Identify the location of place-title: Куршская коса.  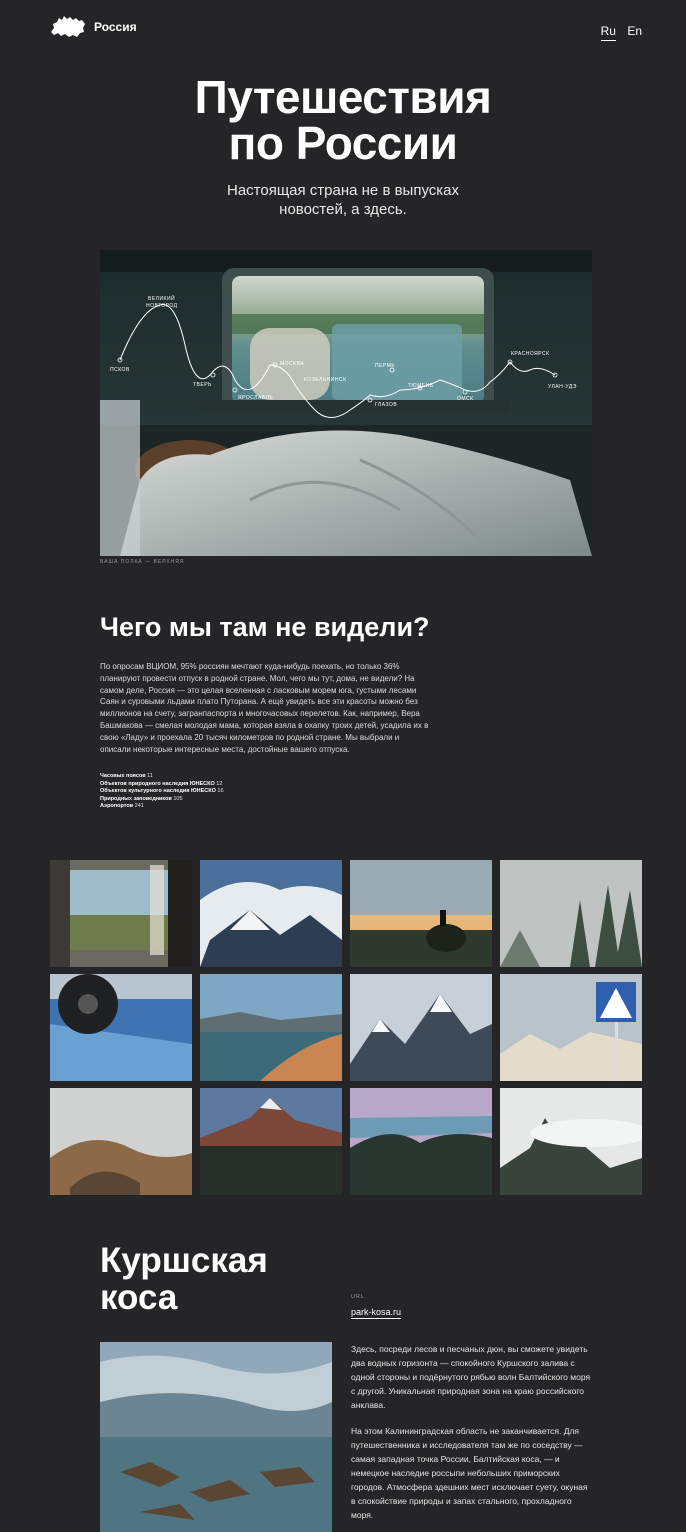
(184, 1279).